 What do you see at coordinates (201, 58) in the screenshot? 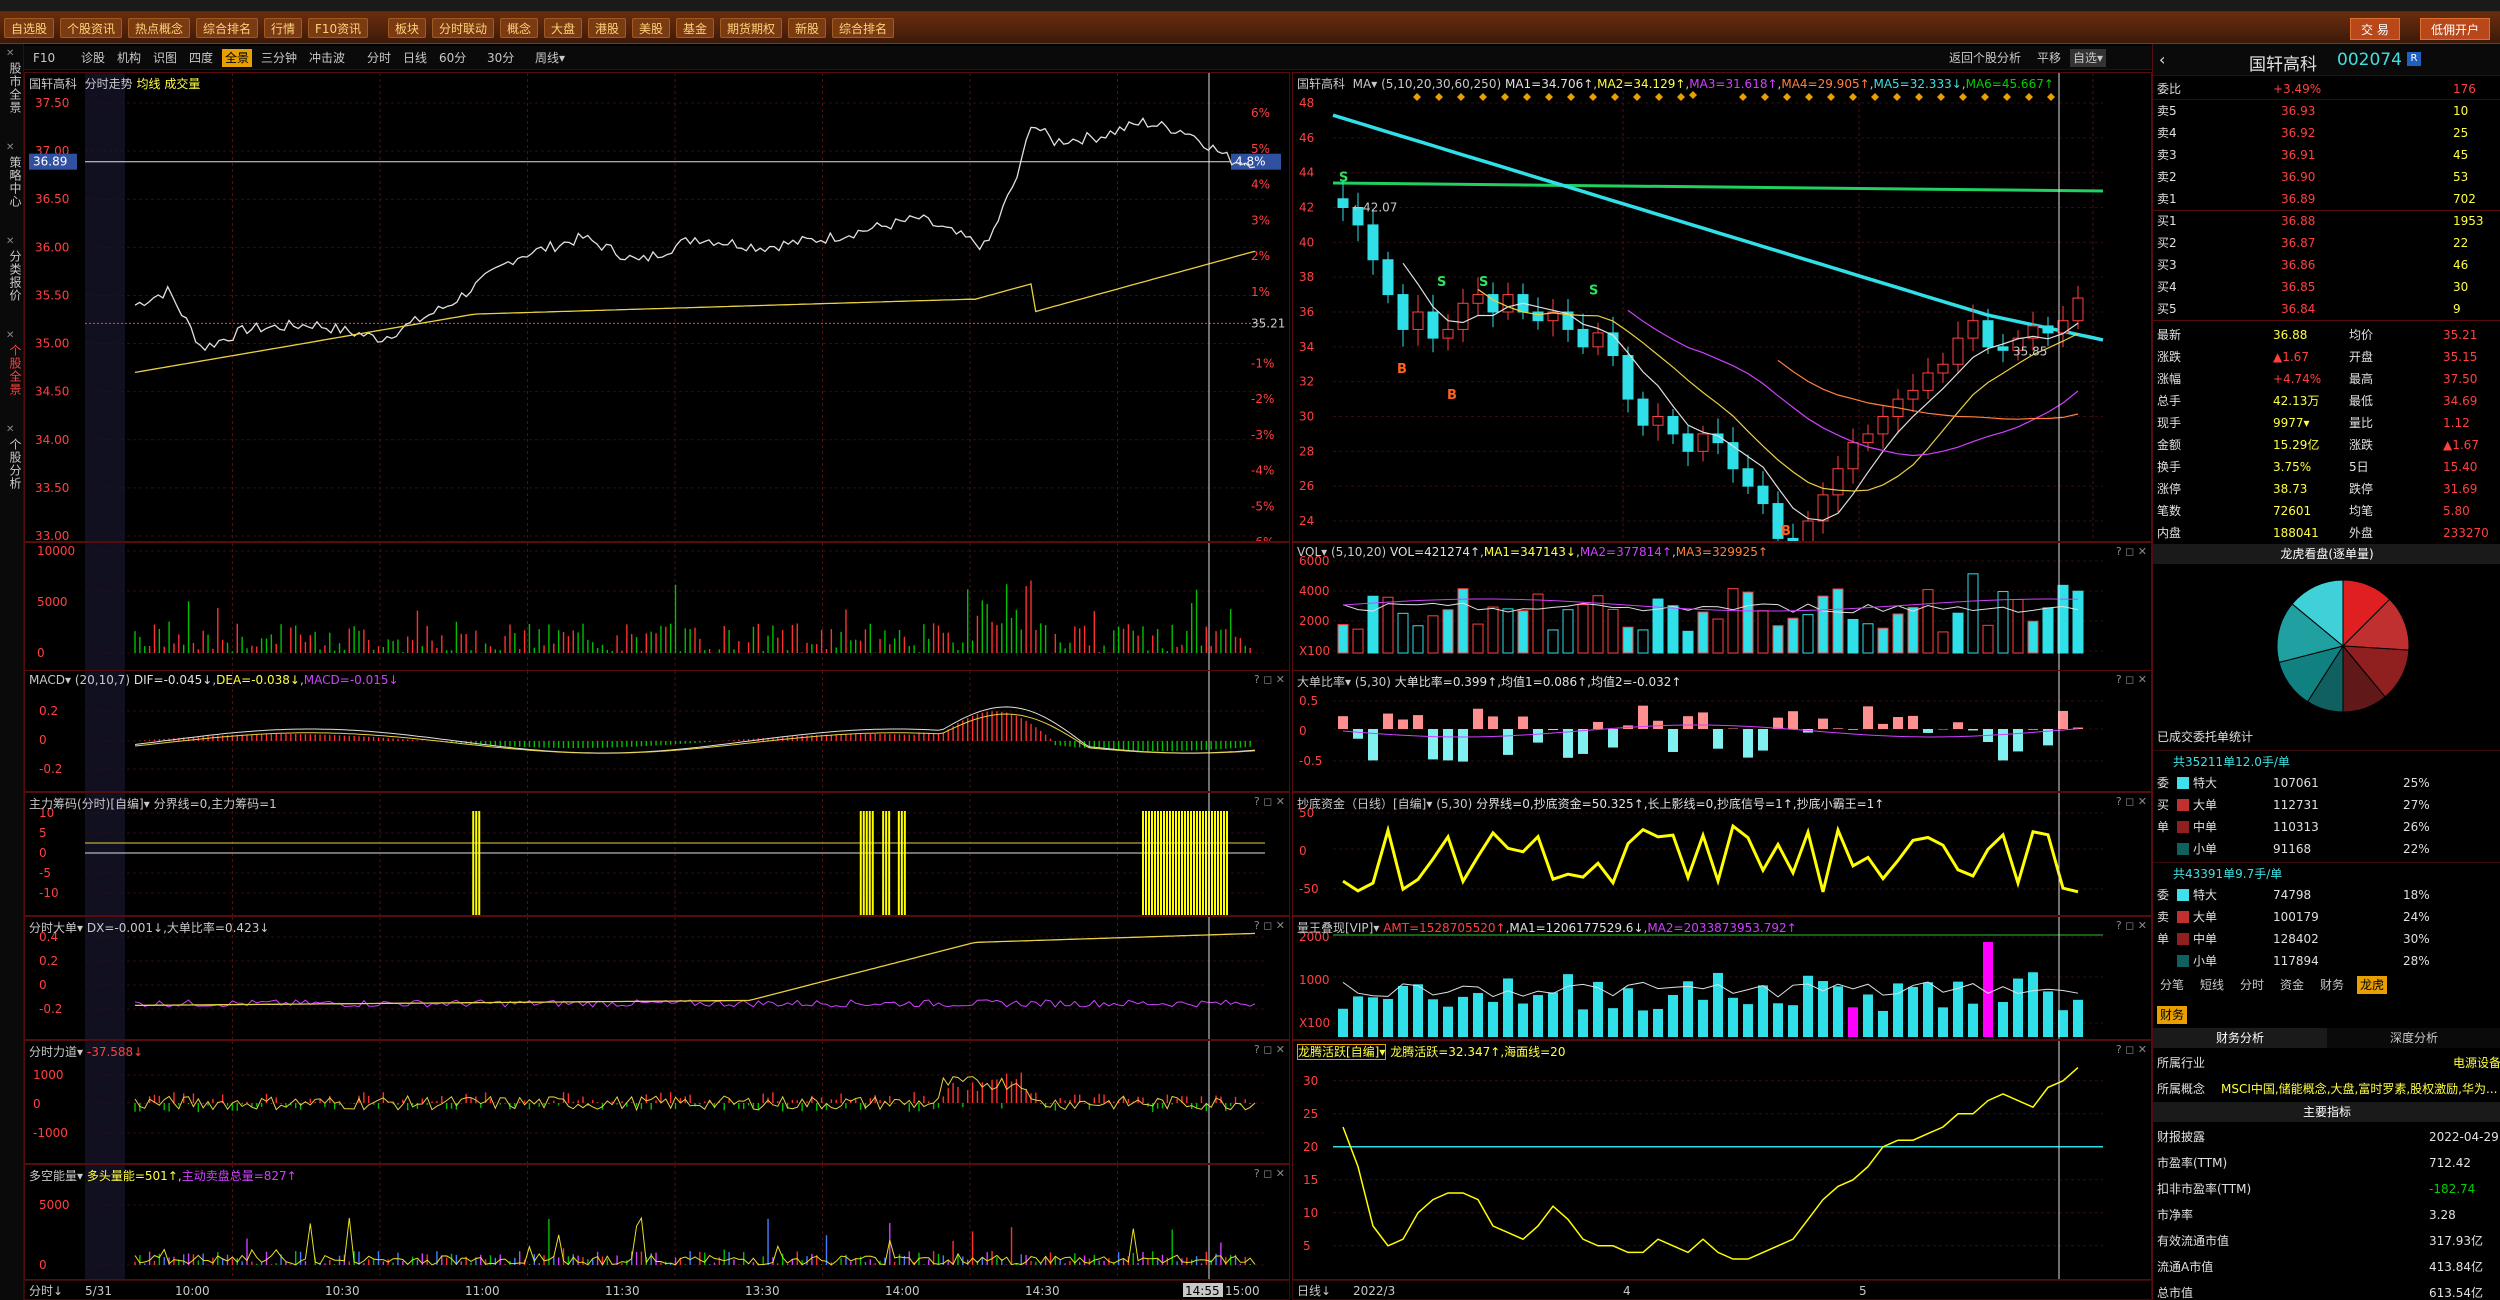
I see `tab-4: 四度` at bounding box center [201, 58].